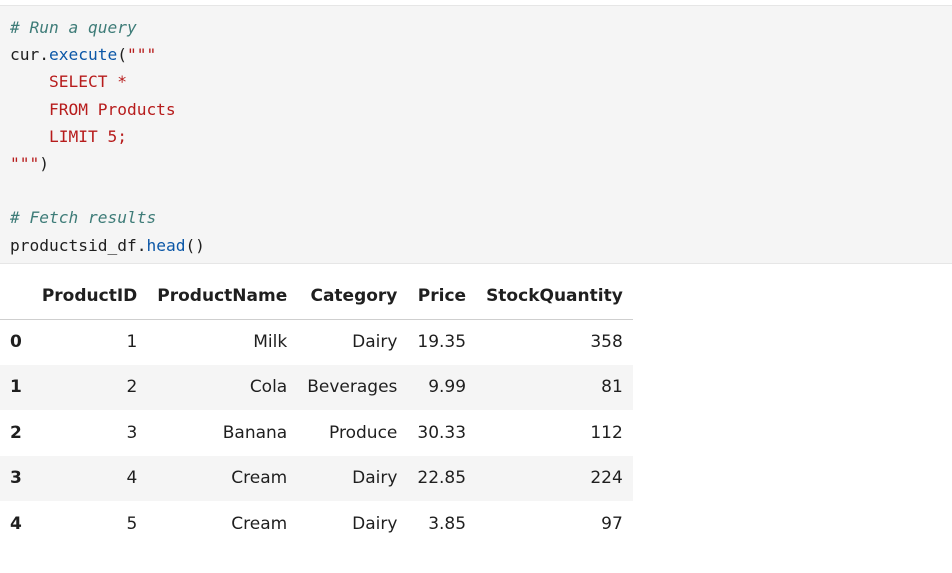  Describe the element at coordinates (16, 387) in the screenshot. I see `row-index: 1` at that location.